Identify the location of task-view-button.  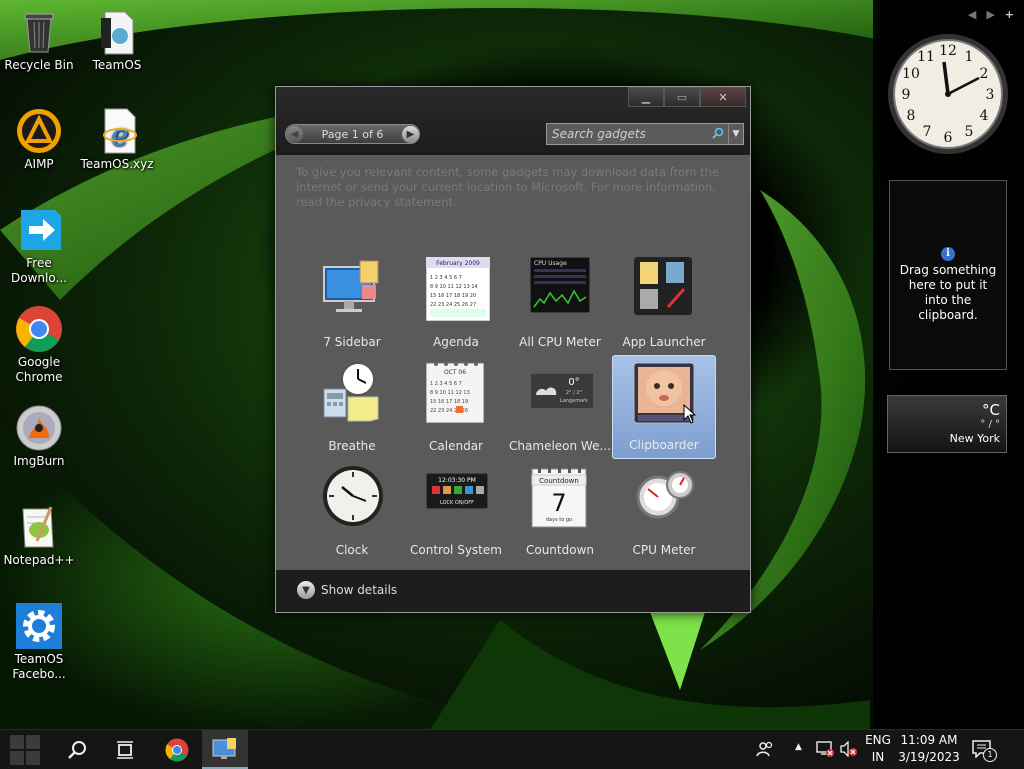
(125, 749).